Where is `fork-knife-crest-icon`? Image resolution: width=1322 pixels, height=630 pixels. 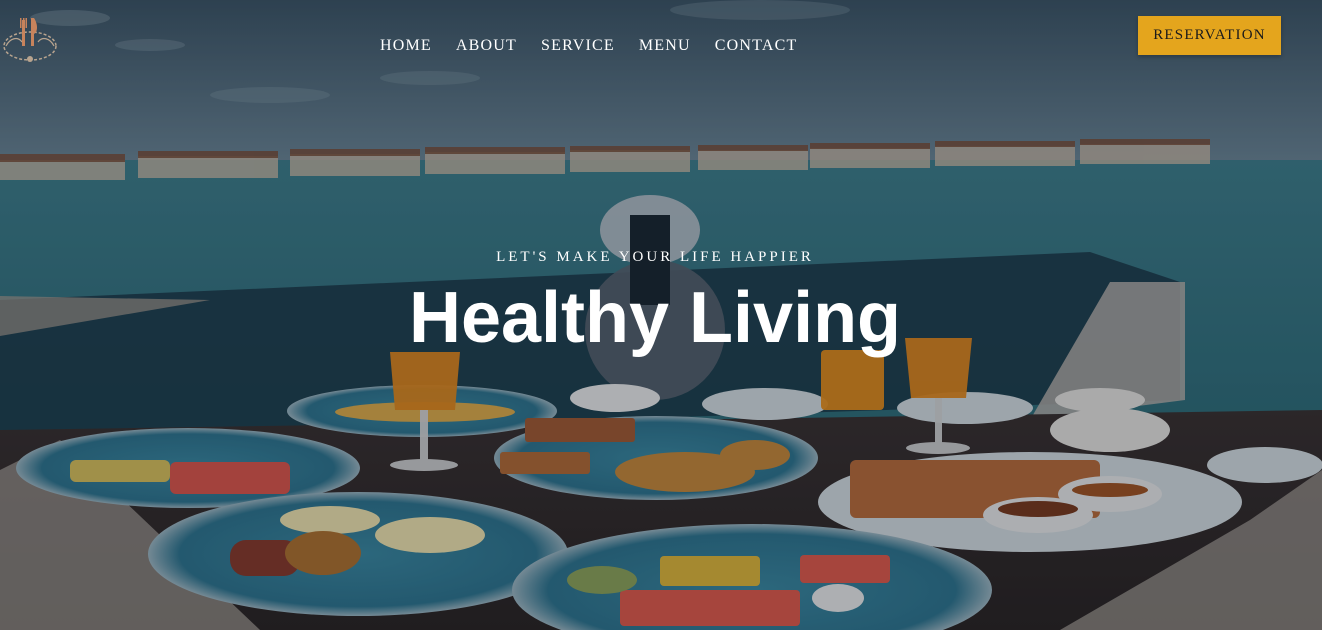 fork-knife-crest-icon is located at coordinates (30, 40).